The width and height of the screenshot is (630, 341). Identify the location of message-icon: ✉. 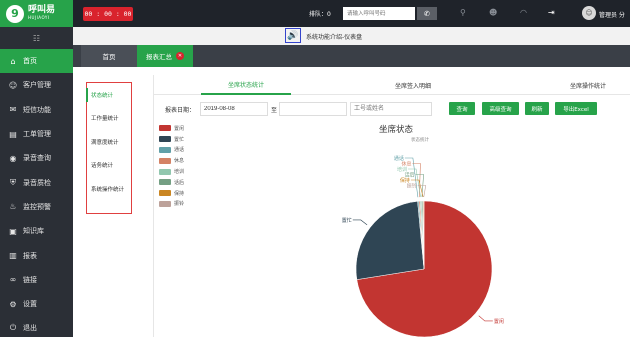
(13, 109).